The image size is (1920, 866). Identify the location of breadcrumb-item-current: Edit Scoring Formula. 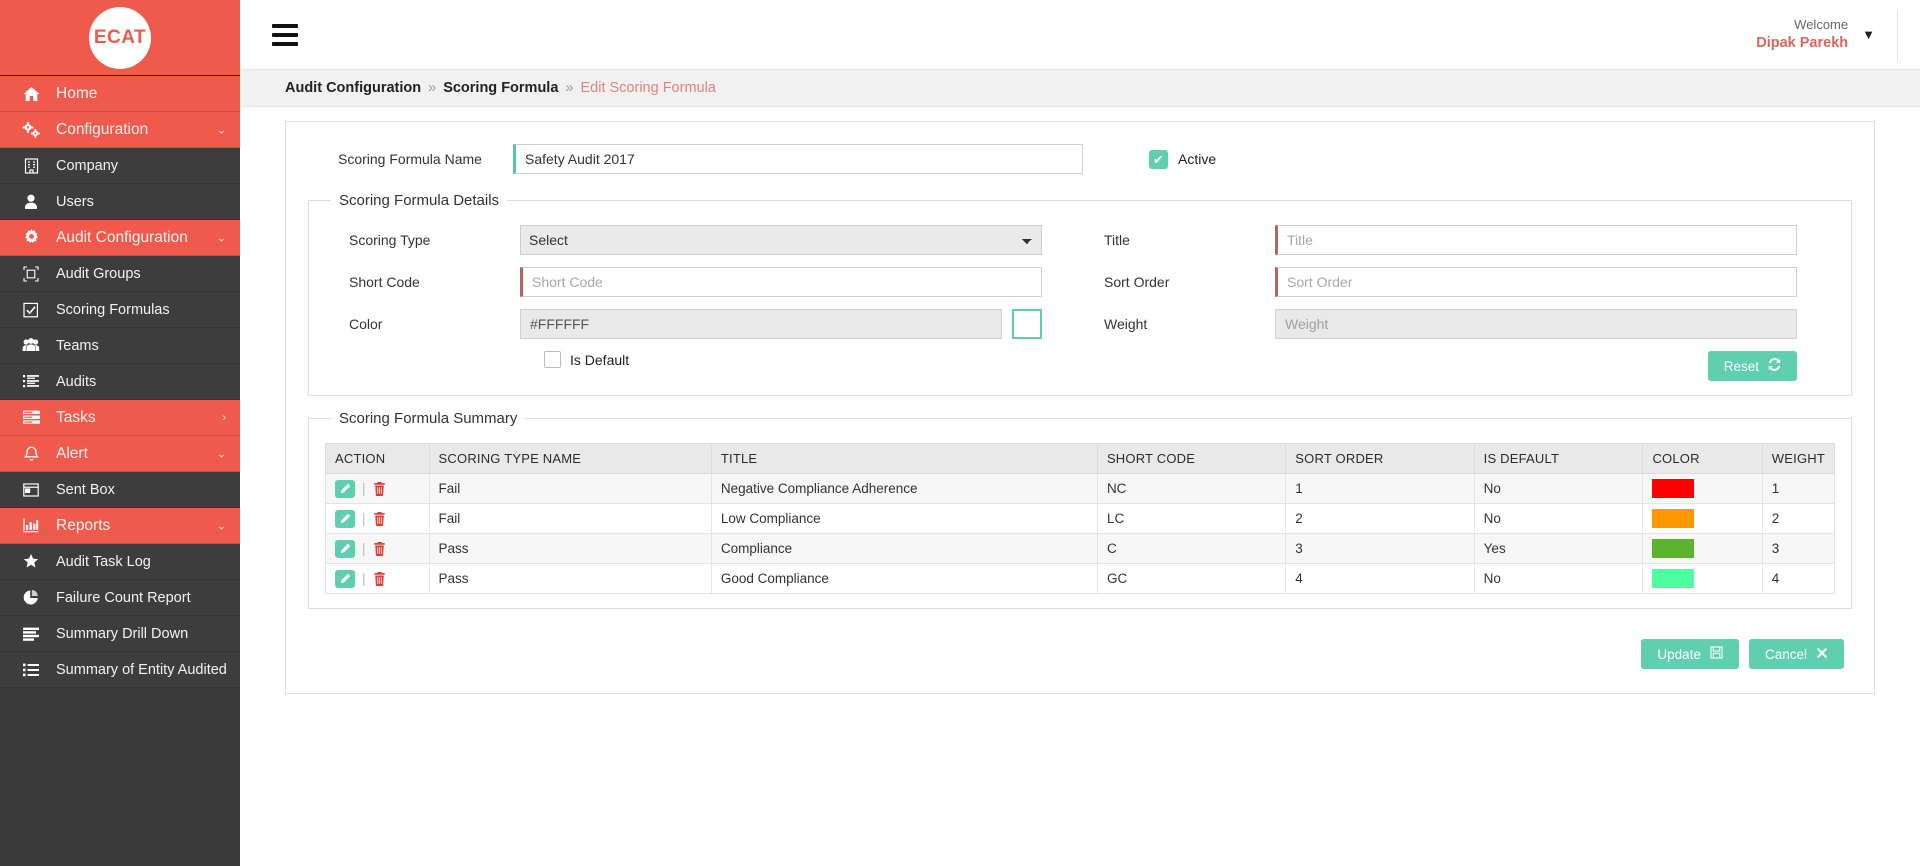
(648, 88).